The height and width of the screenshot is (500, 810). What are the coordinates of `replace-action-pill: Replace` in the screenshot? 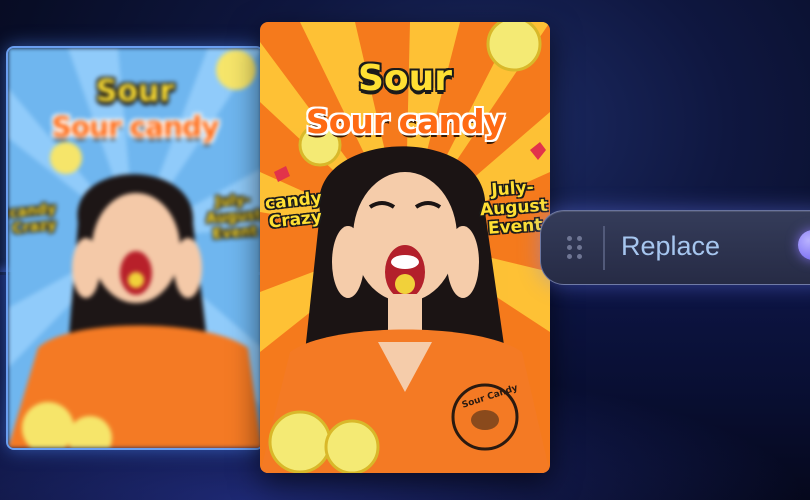 It's located at (675, 247).